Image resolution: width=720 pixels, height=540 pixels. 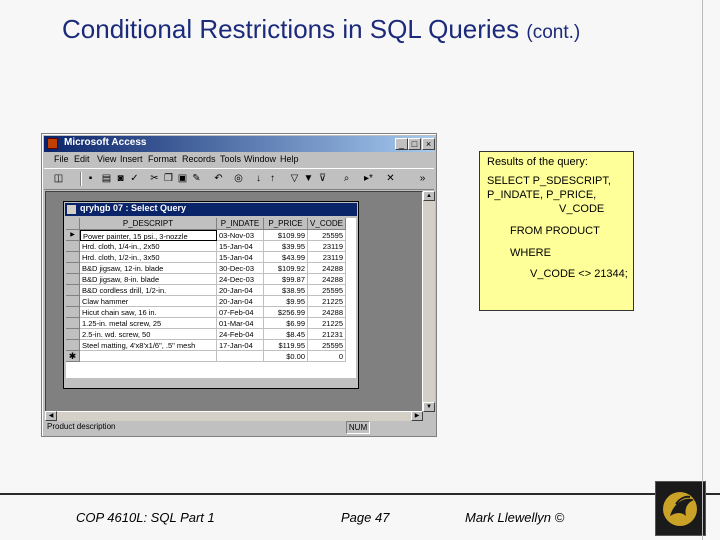 I want to click on cell-price: $6.99, so click(x=286, y=323).